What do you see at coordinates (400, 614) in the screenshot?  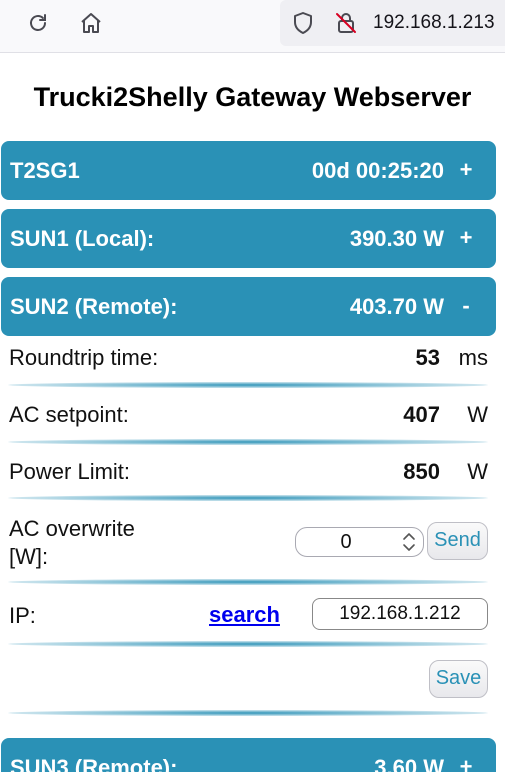 I see `ip-input: 192.168.1.212` at bounding box center [400, 614].